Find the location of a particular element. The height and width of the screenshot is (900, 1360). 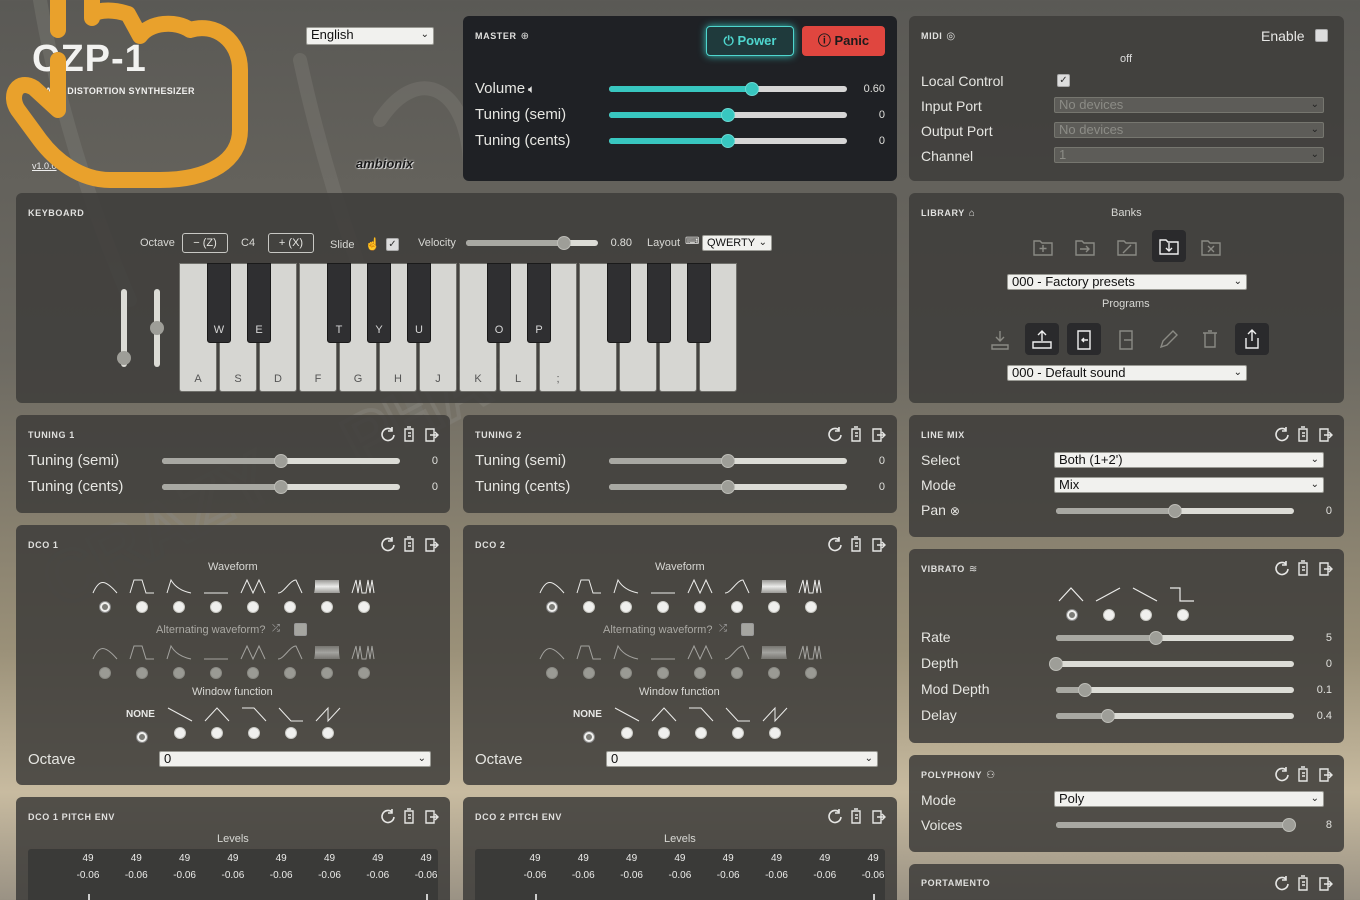

master-tuning-semi-slider-thumb is located at coordinates (728, 115).